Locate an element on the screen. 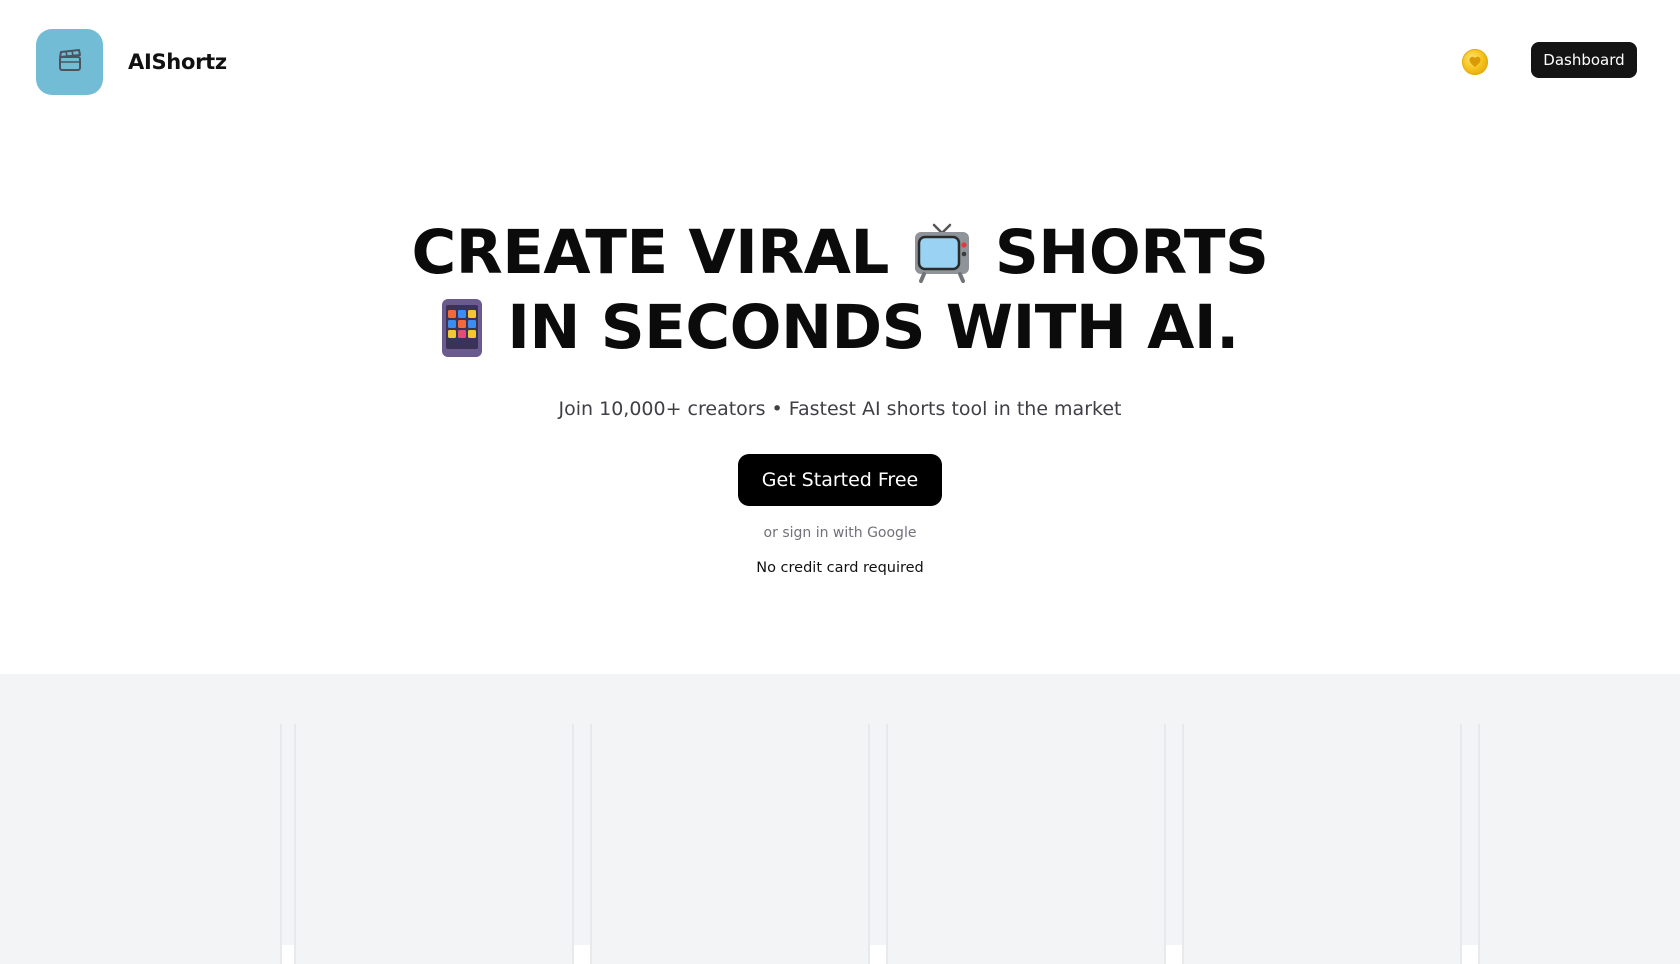 Image resolution: width=1680 pixels, height=964 pixels. headline-text-in-seconds: IN SECONDS WITH AI. is located at coordinates (873, 327).